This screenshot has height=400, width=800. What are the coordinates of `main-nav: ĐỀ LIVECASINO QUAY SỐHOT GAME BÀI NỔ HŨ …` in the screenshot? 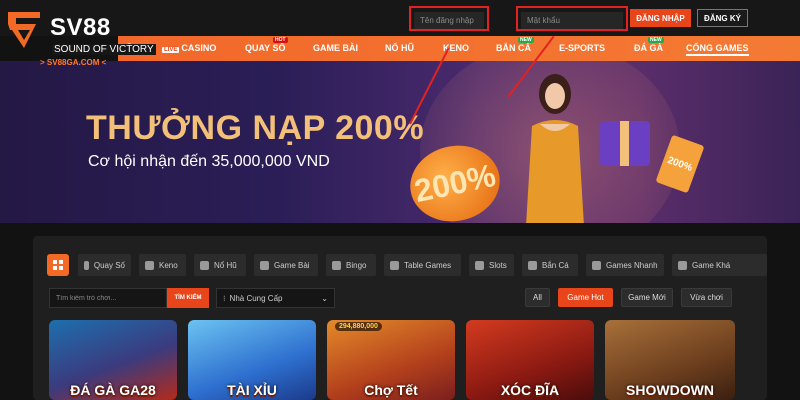 It's located at (459, 48).